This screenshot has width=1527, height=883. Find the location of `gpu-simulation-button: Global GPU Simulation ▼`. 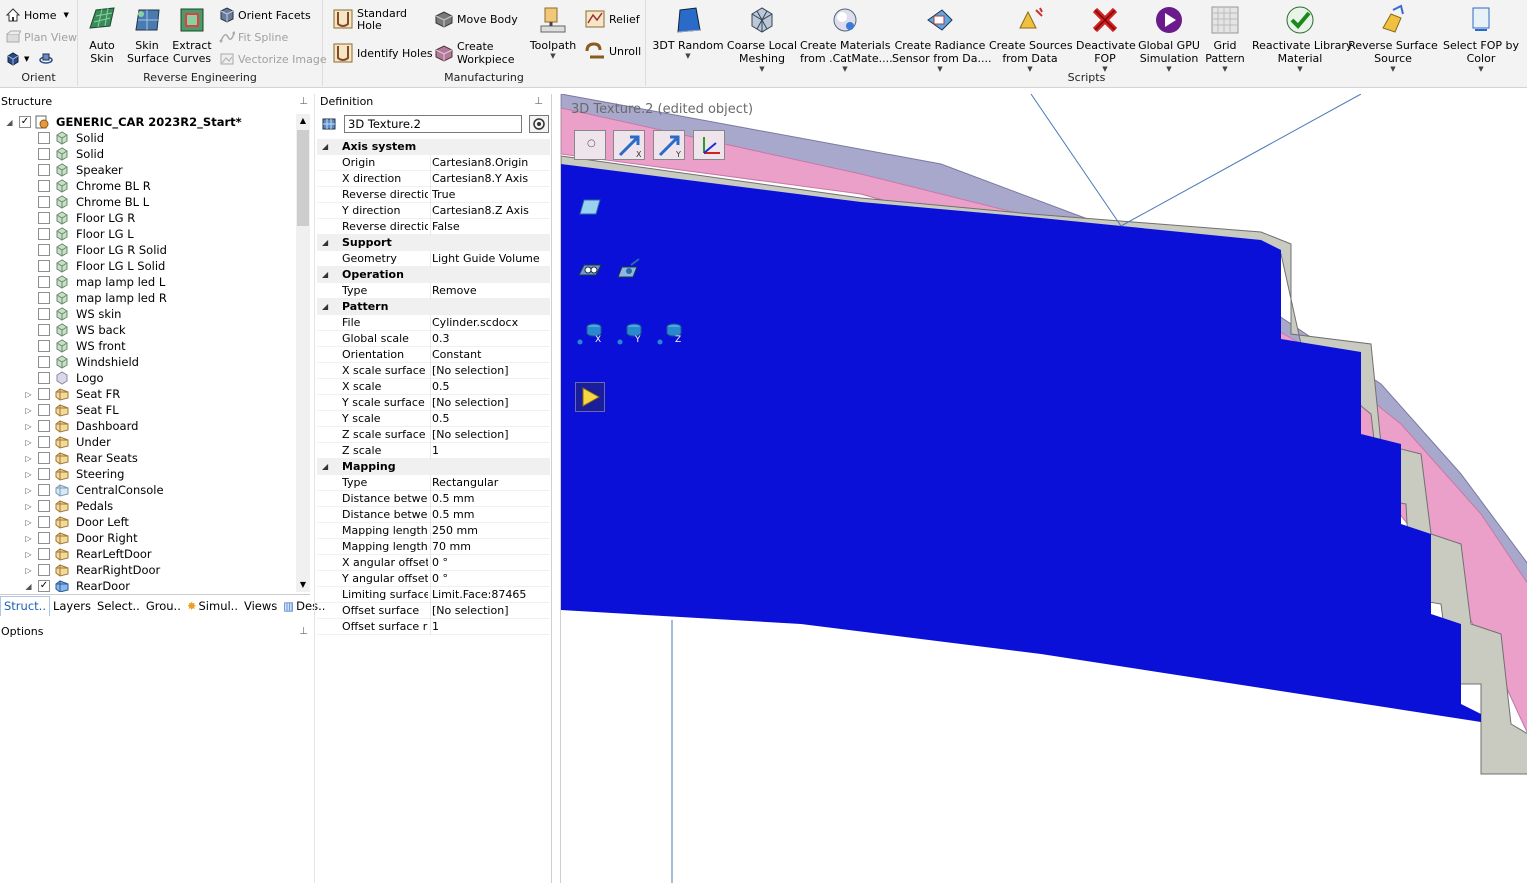

gpu-simulation-button: Global GPU Simulation ▼ is located at coordinates (1169, 38).